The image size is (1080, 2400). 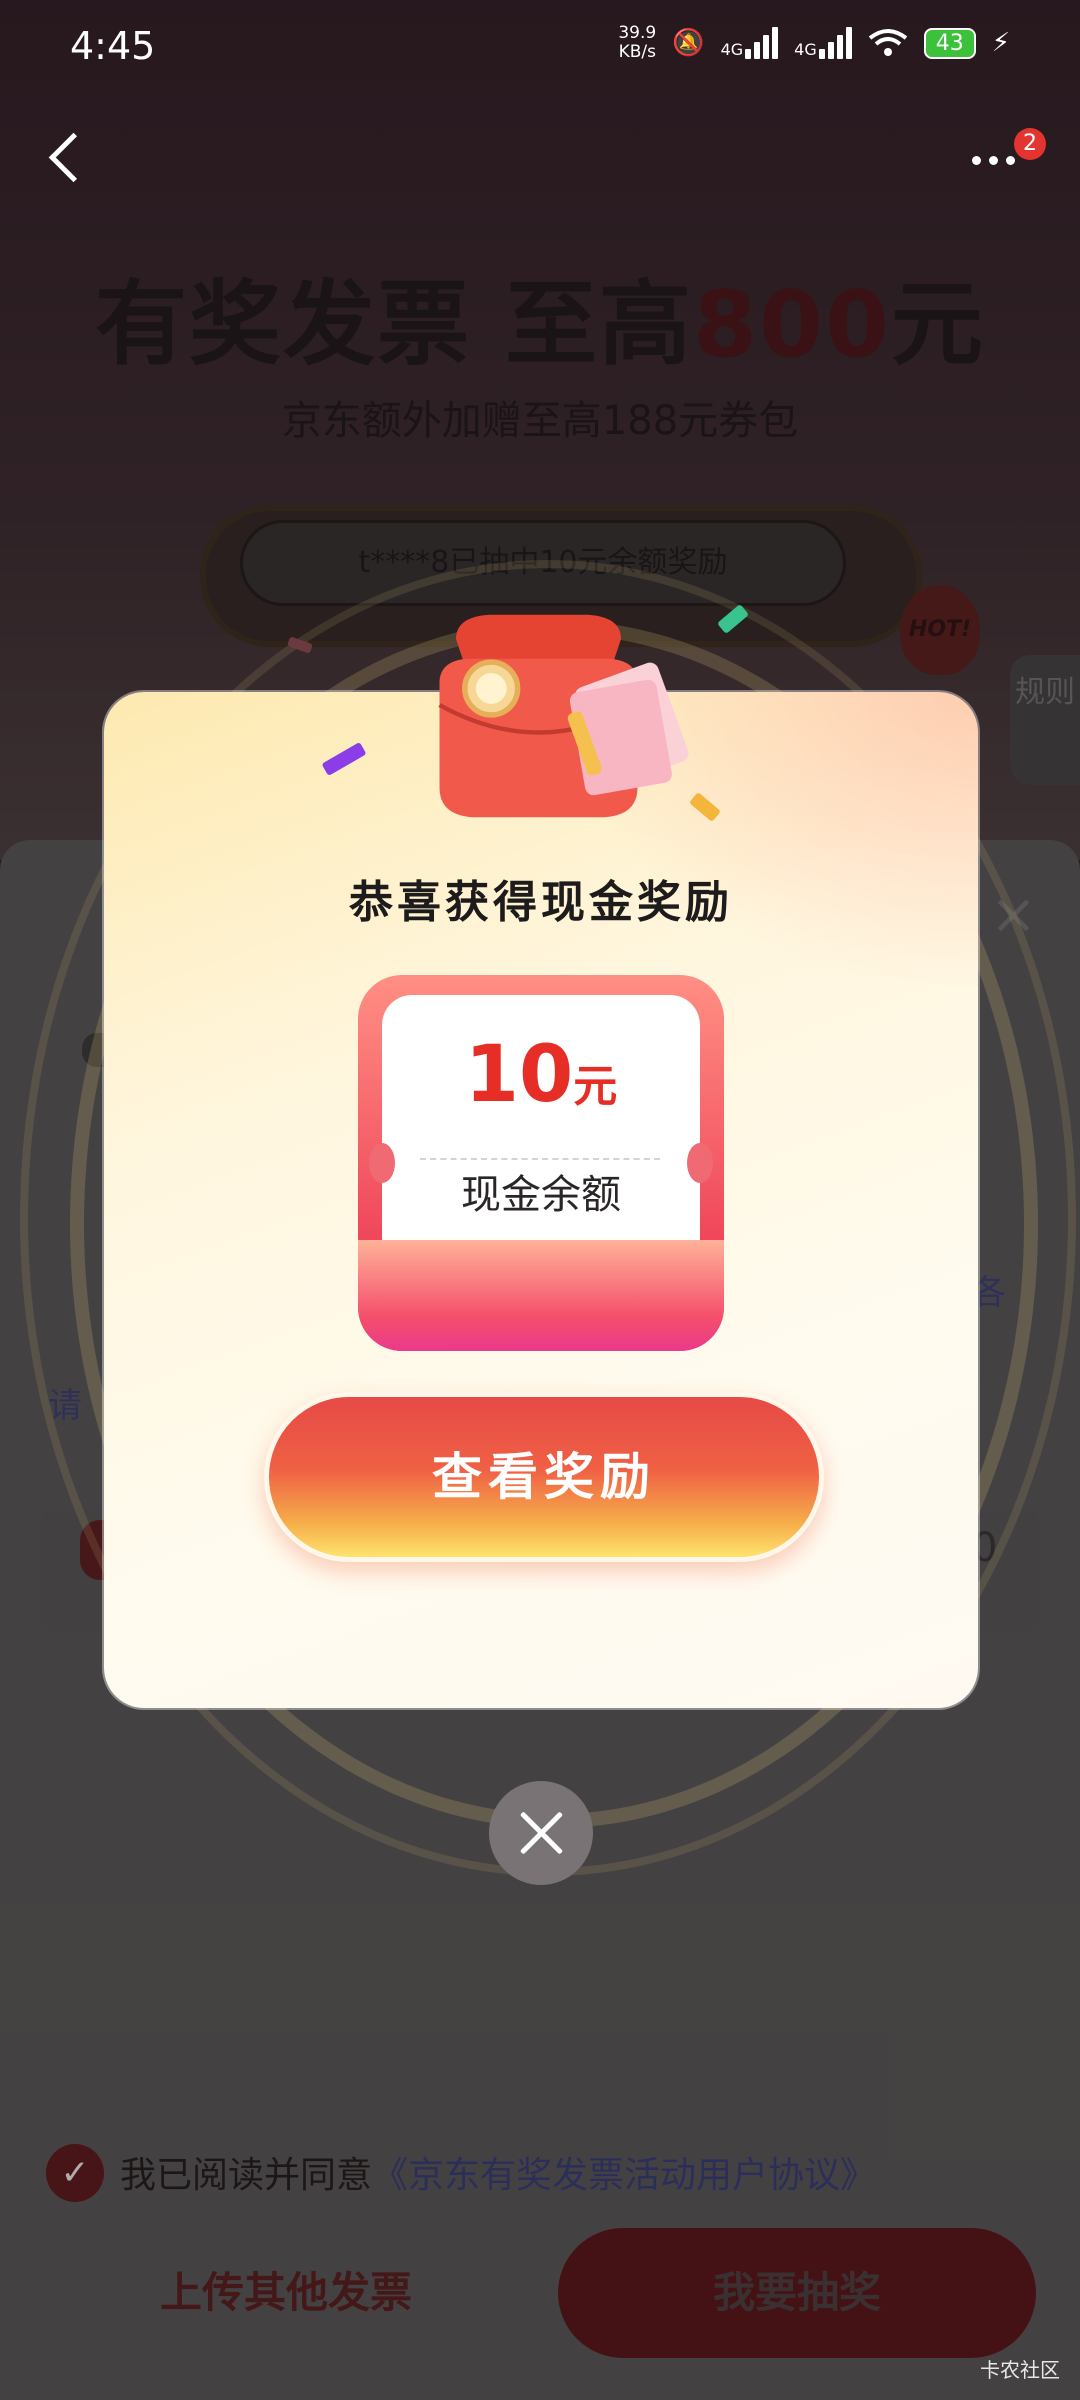 What do you see at coordinates (113, 46) in the screenshot?
I see `status-time: 4:45` at bounding box center [113, 46].